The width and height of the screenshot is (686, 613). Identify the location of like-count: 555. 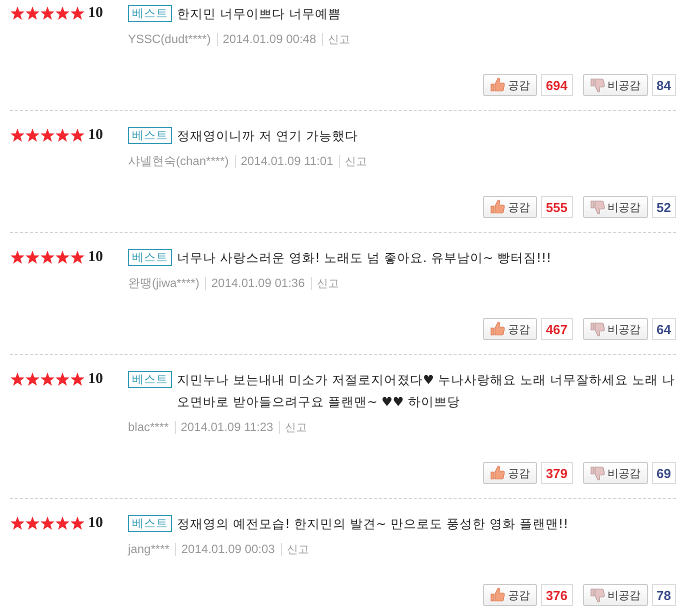
(556, 207).